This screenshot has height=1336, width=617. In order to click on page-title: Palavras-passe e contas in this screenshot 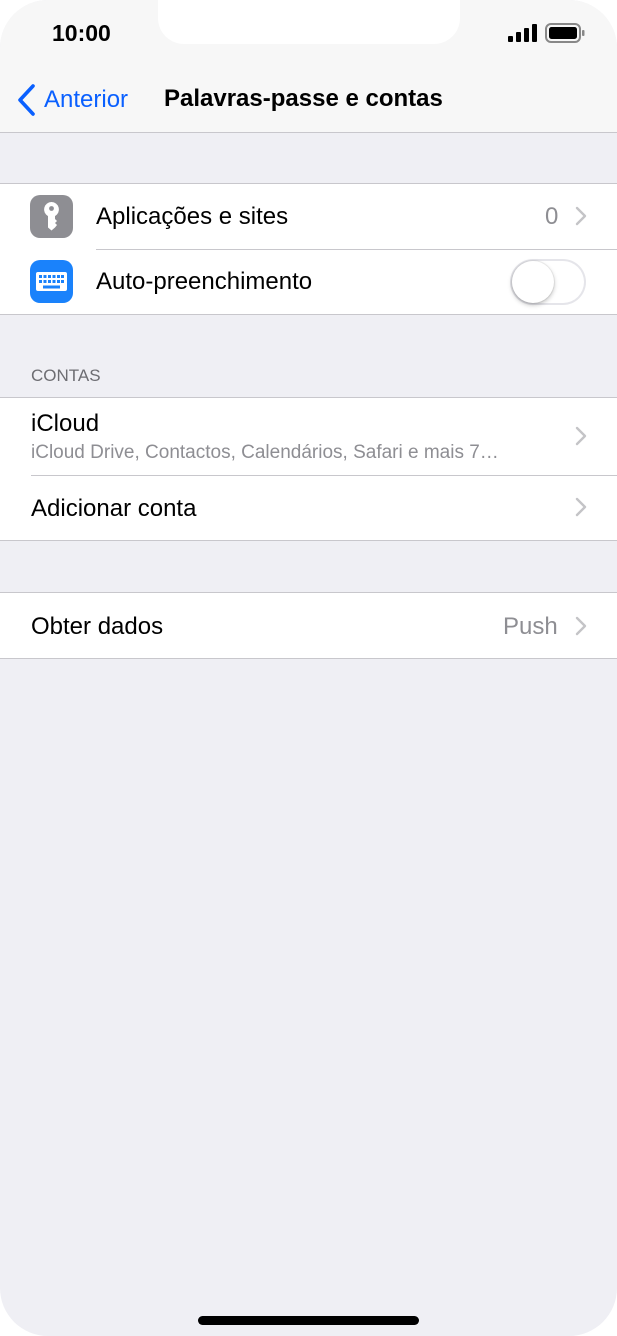, I will do `click(303, 98)`.